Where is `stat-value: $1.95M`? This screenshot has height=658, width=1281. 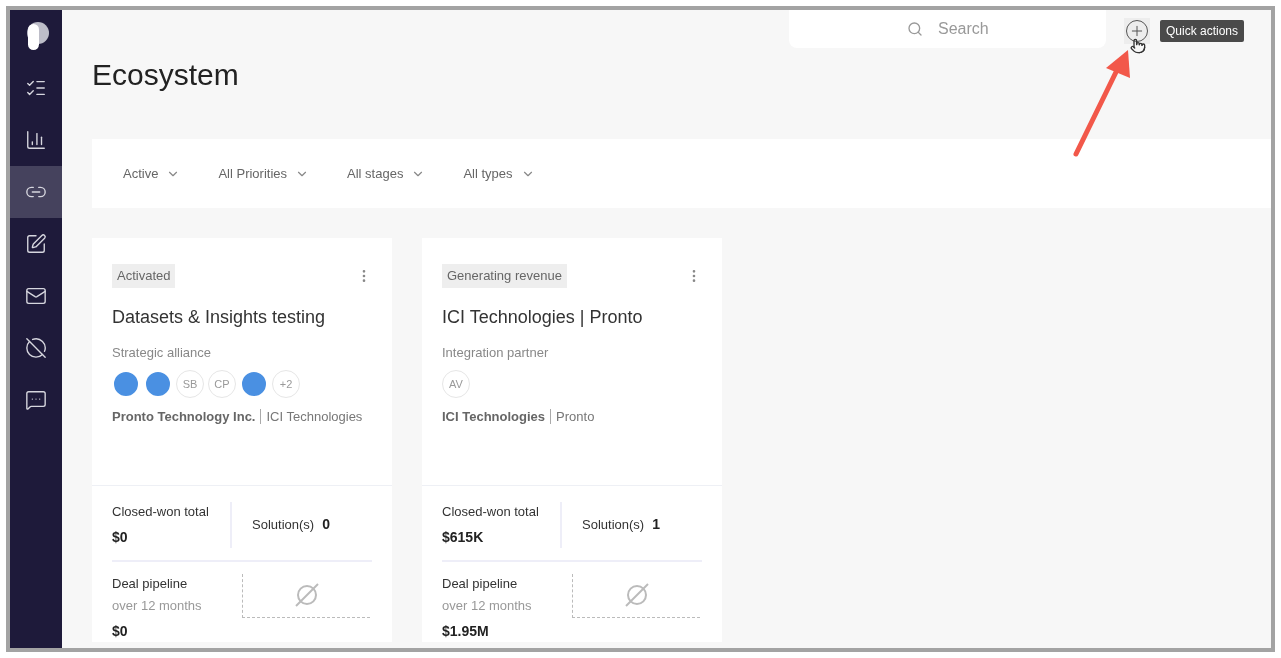 stat-value: $1.95M is located at coordinates (466, 631).